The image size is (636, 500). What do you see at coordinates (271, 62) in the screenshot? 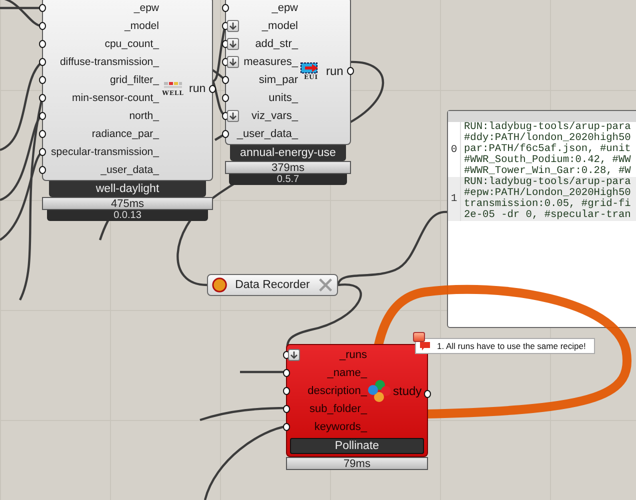
I see `input-label: measures_` at bounding box center [271, 62].